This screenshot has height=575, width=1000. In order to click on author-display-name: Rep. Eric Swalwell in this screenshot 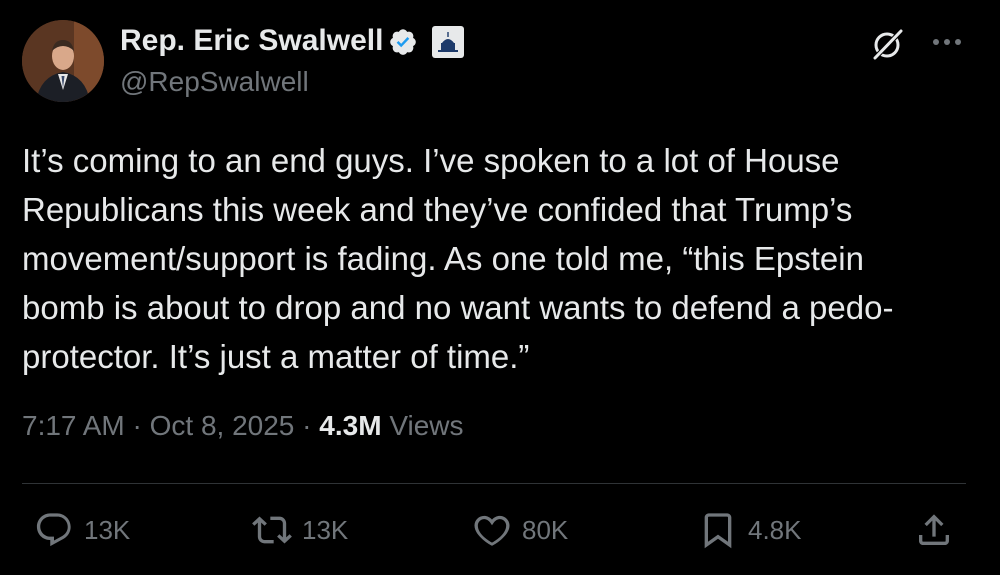, I will do `click(251, 41)`.